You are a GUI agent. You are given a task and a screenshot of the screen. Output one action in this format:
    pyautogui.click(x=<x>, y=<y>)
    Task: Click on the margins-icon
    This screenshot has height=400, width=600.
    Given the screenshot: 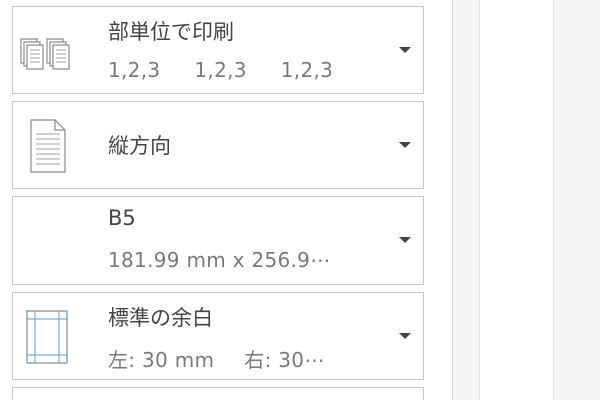 What is the action you would take?
    pyautogui.click(x=47, y=337)
    